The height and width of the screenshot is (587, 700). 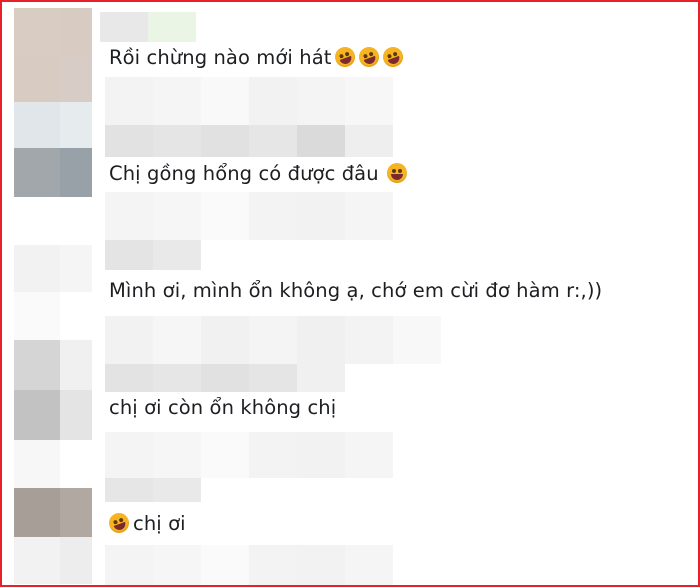 I want to click on comment-4: chị ơi còn ổn không chị, so click(x=222, y=408).